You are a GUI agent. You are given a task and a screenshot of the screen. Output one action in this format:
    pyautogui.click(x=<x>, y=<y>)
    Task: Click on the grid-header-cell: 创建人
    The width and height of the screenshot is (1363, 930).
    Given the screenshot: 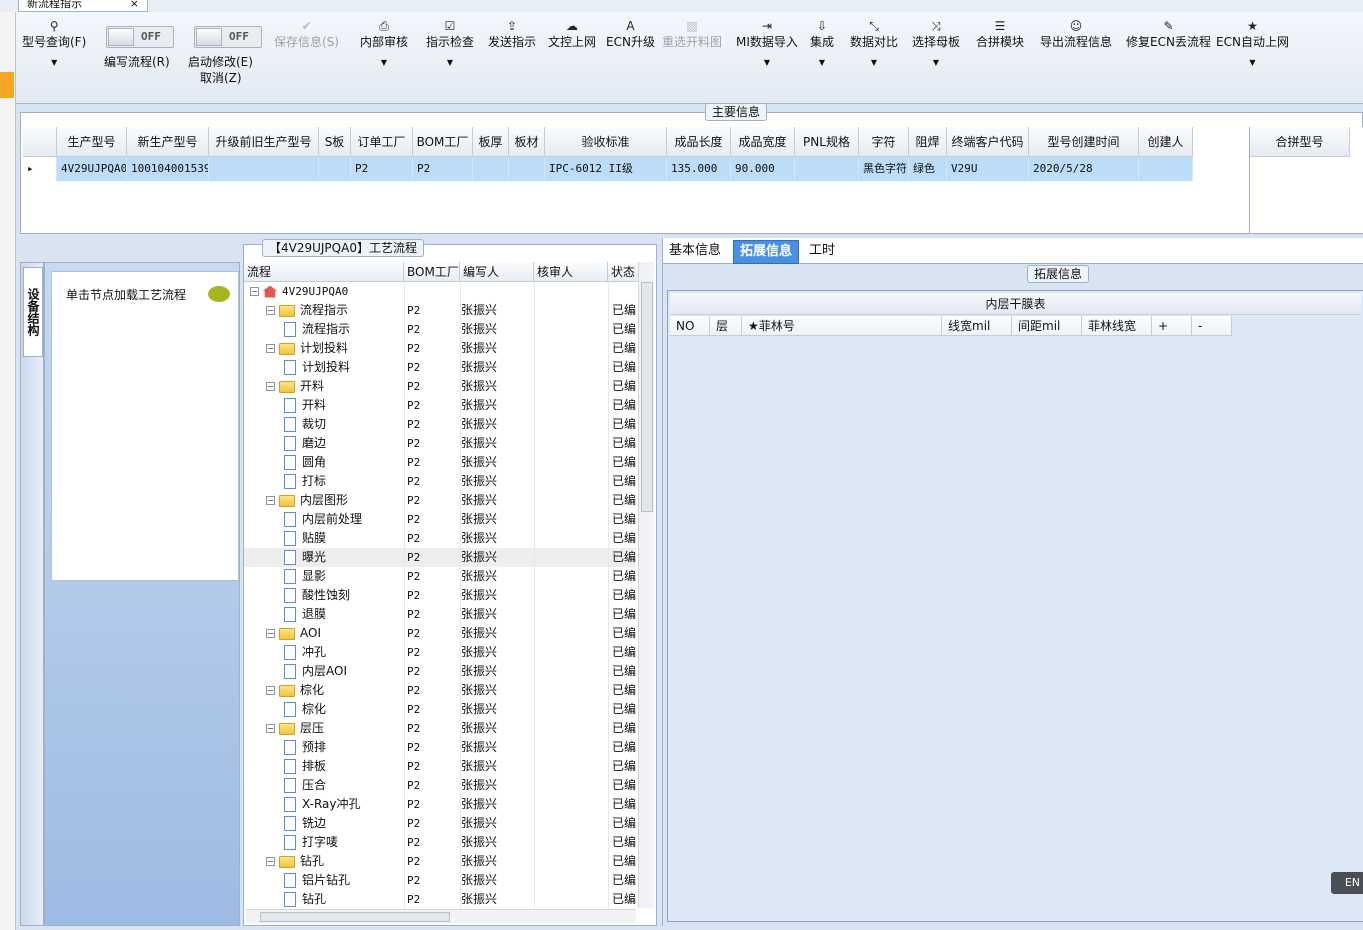 What is the action you would take?
    pyautogui.click(x=1166, y=142)
    